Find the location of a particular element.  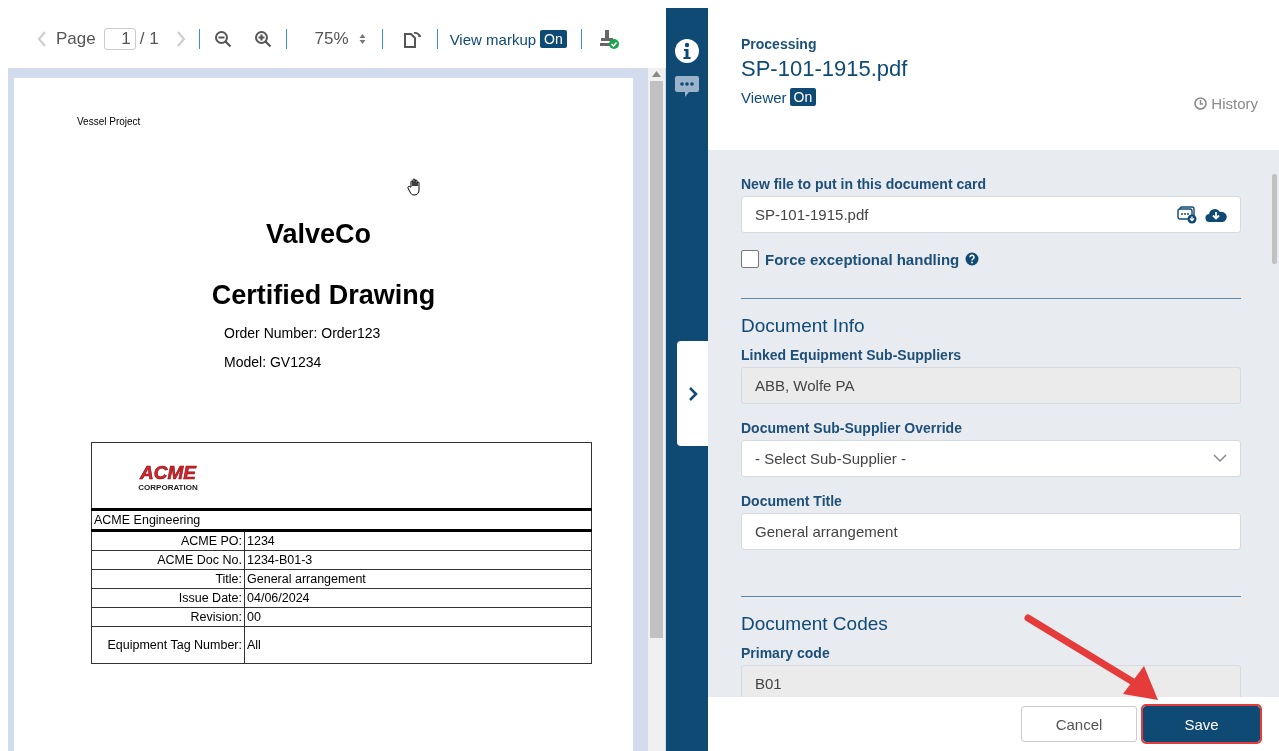

file-field: SP-101-1915.pdf is located at coordinates (991, 214).